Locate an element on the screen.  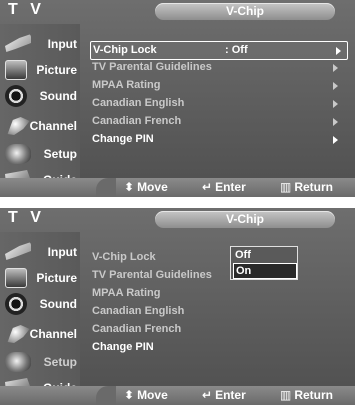
menu-item-value: : Off is located at coordinates (236, 50).